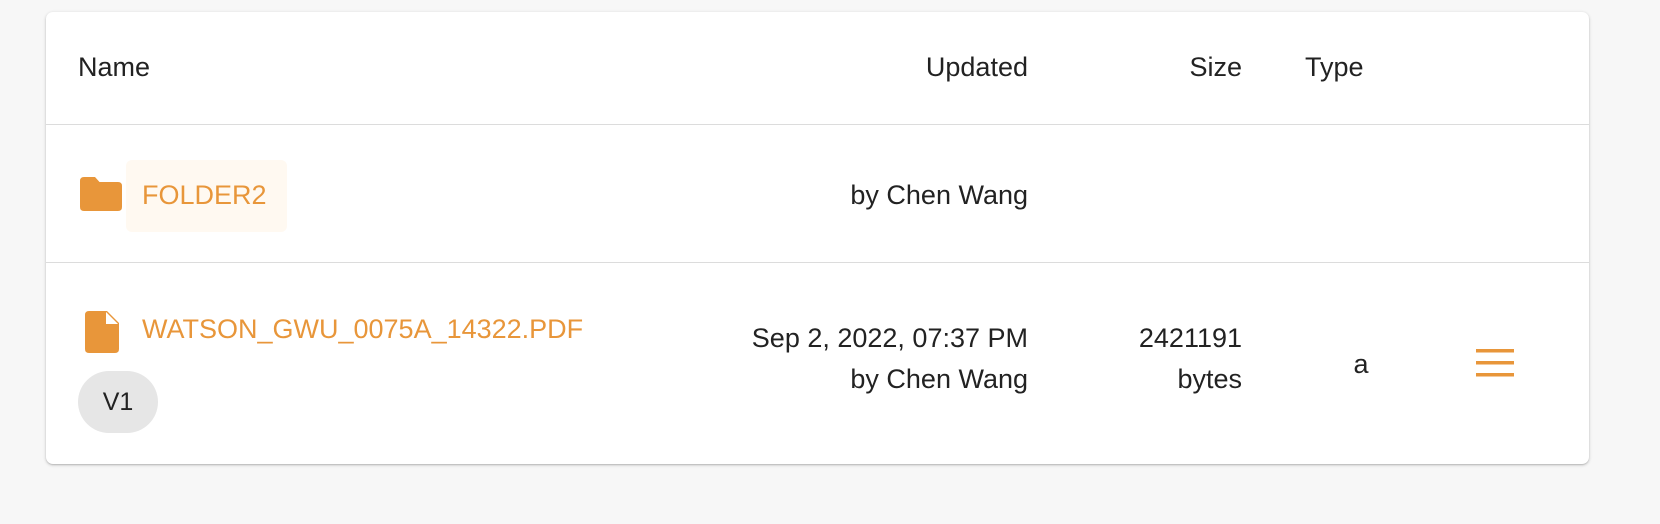 The width and height of the screenshot is (1660, 524). I want to click on menu-icon, so click(1495, 363).